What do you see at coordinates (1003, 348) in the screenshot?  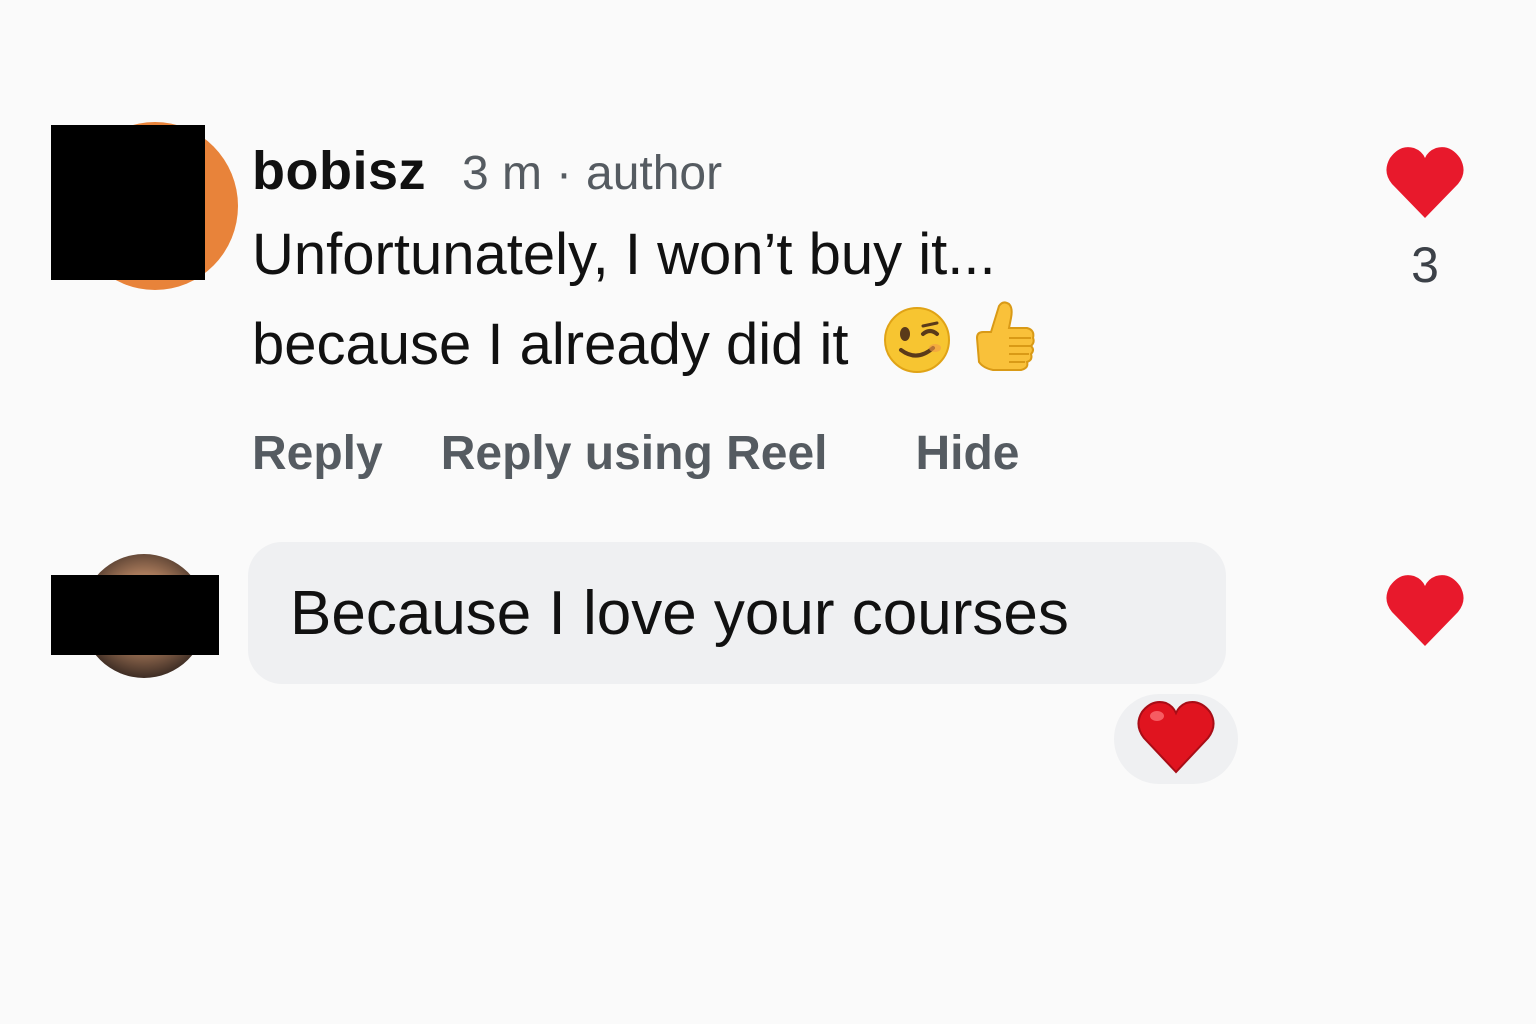 I see `thumbs-up-emoji` at bounding box center [1003, 348].